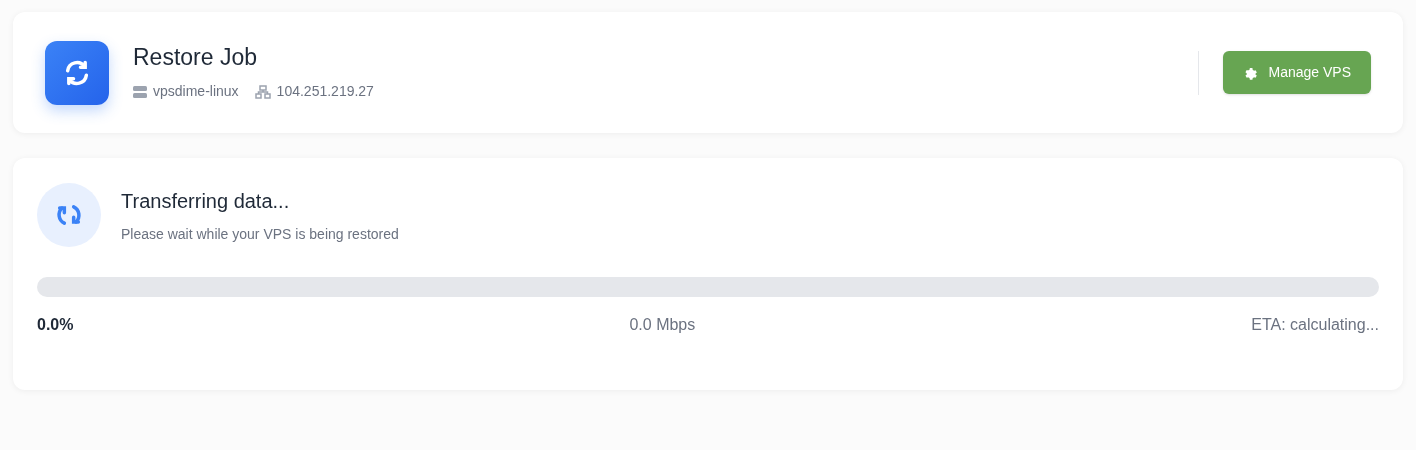  I want to click on manage-vps-button: Manage VPS, so click(1296, 72).